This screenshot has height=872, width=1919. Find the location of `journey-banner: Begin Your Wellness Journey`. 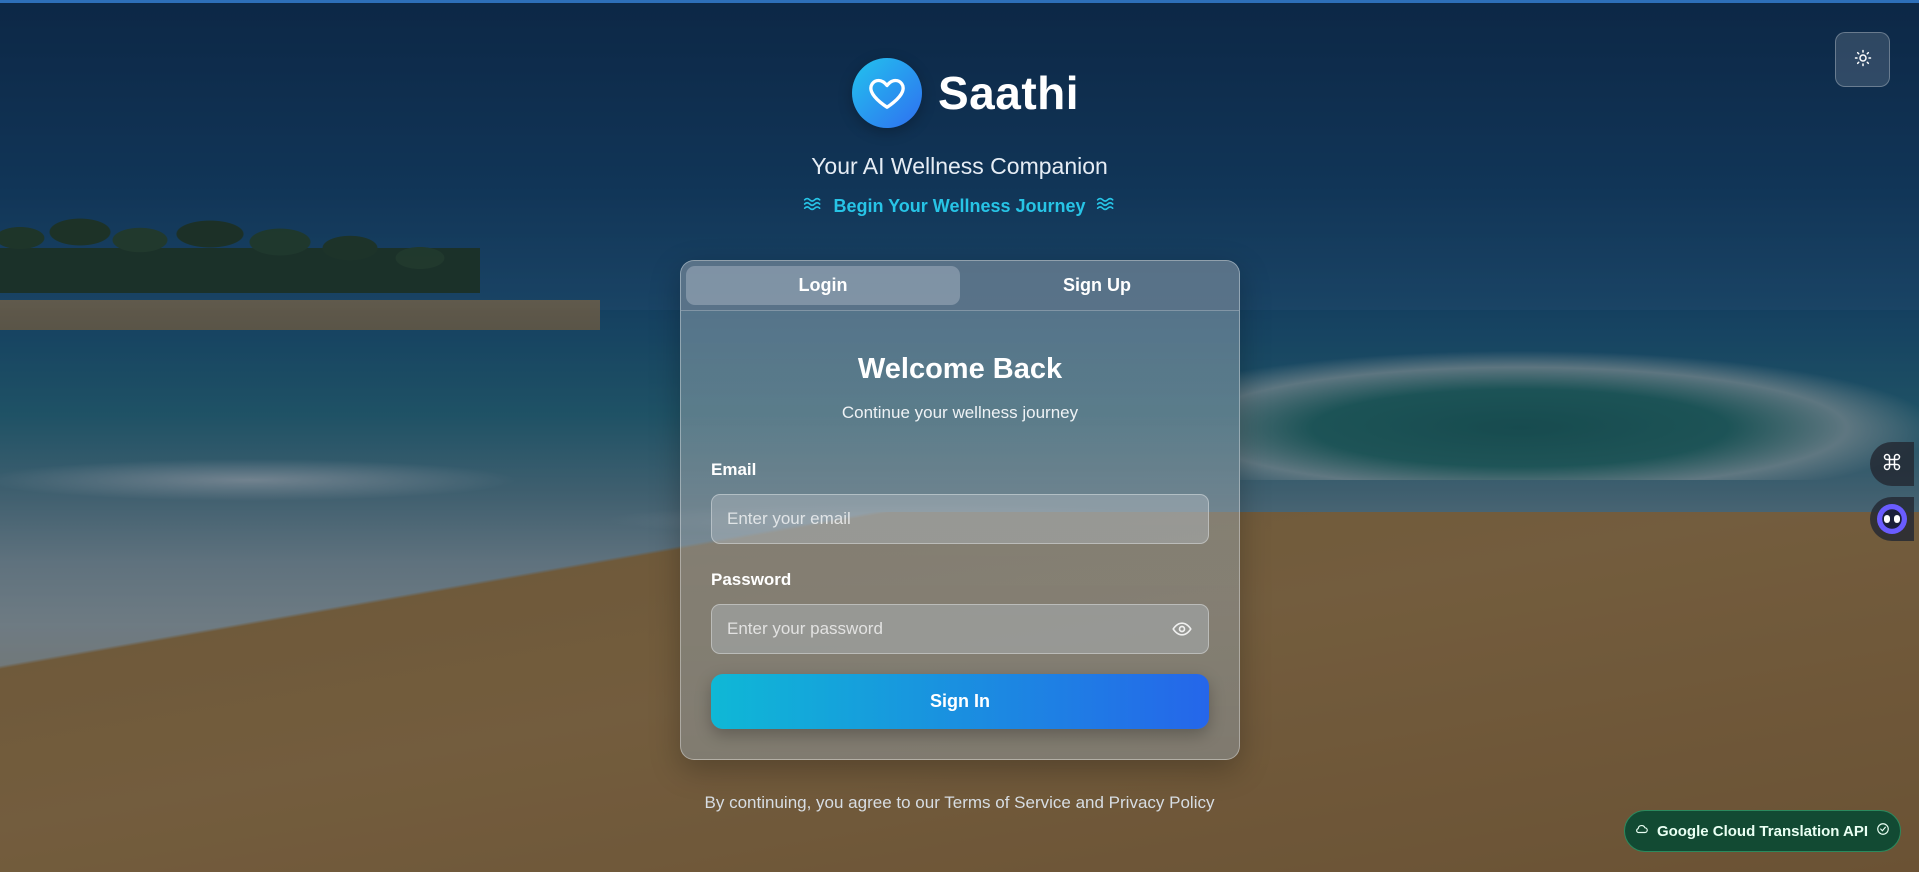

journey-banner: Begin Your Wellness Journey is located at coordinates (959, 206).